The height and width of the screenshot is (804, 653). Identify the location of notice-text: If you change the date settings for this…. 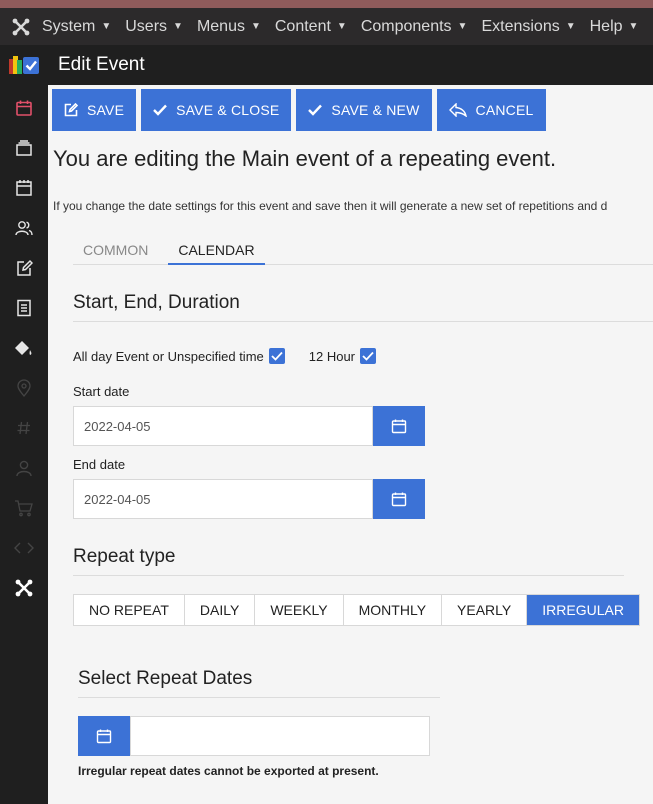
(330, 206).